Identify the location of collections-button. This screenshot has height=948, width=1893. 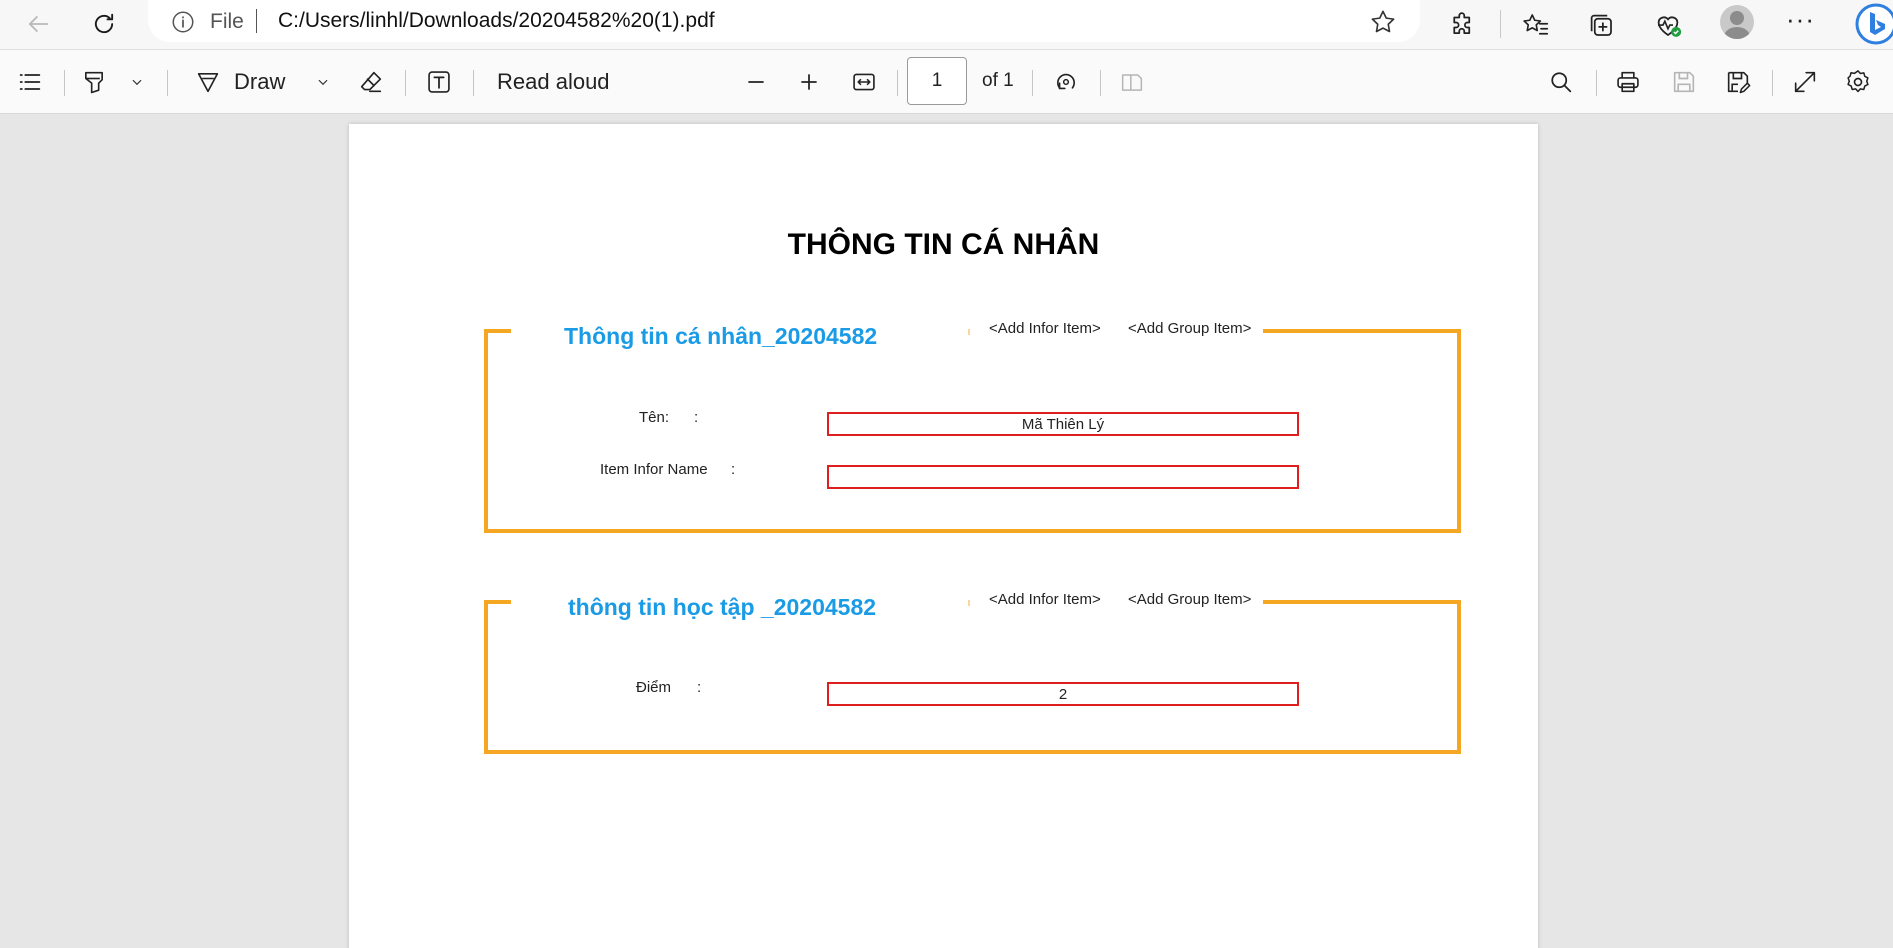
(1601, 25).